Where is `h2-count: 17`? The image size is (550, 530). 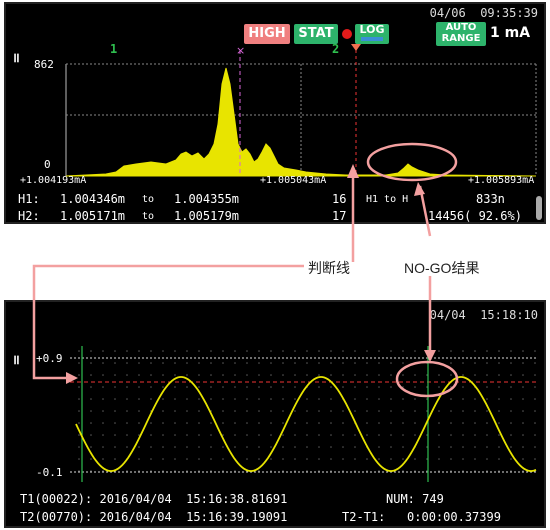
h2-count: 17 is located at coordinates (339, 216).